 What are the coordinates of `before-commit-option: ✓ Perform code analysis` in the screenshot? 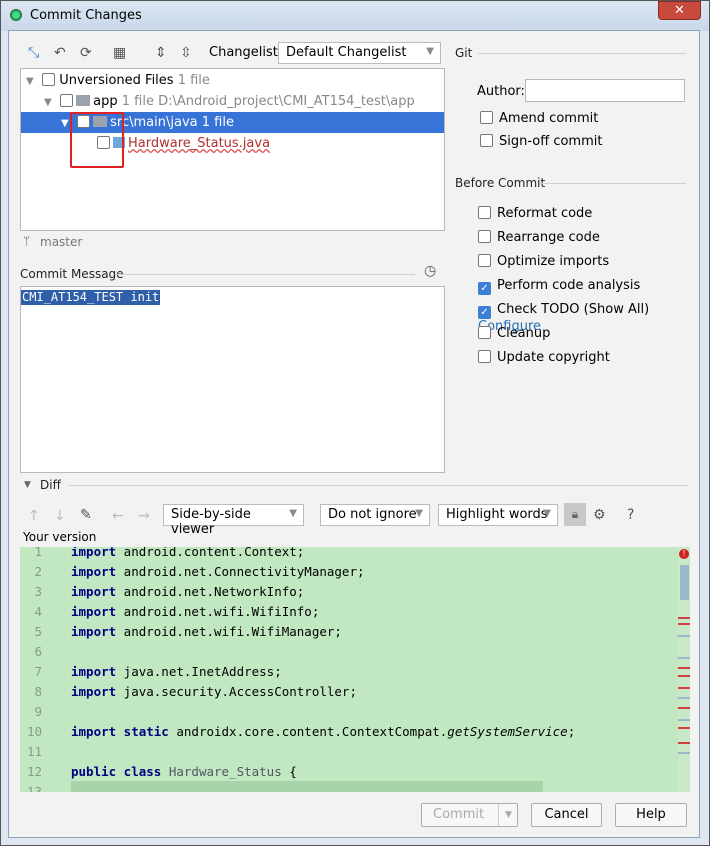 It's located at (559, 286).